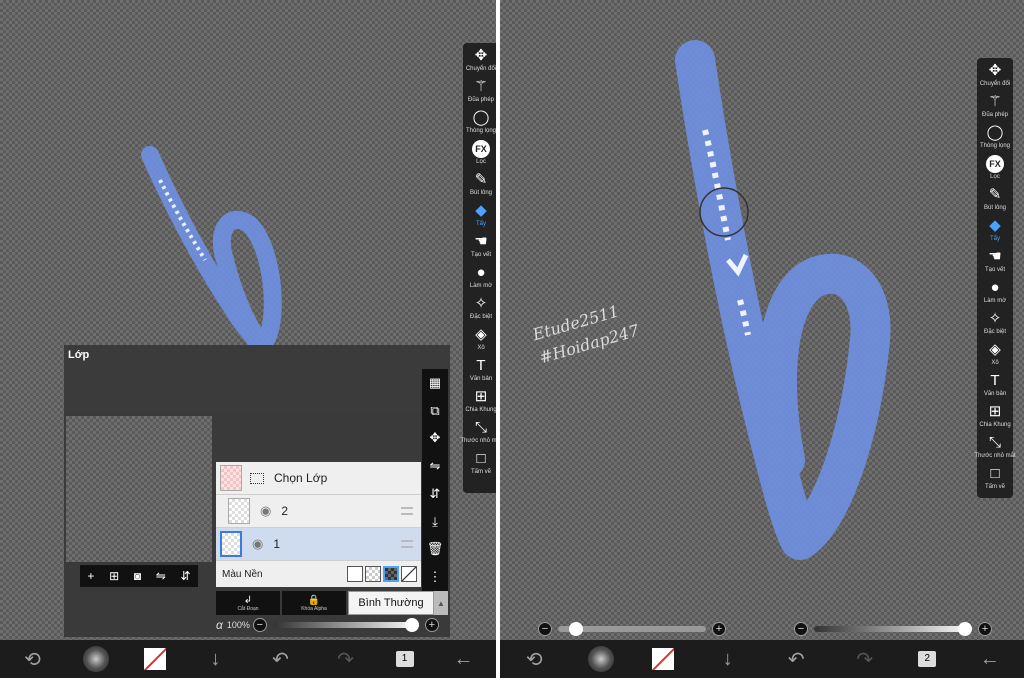 The image size is (1024, 678). What do you see at coordinates (762, 659) in the screenshot?
I see `bottom-toolbar: ⟲ ↓ ↶ ↷ 2 ←` at bounding box center [762, 659].